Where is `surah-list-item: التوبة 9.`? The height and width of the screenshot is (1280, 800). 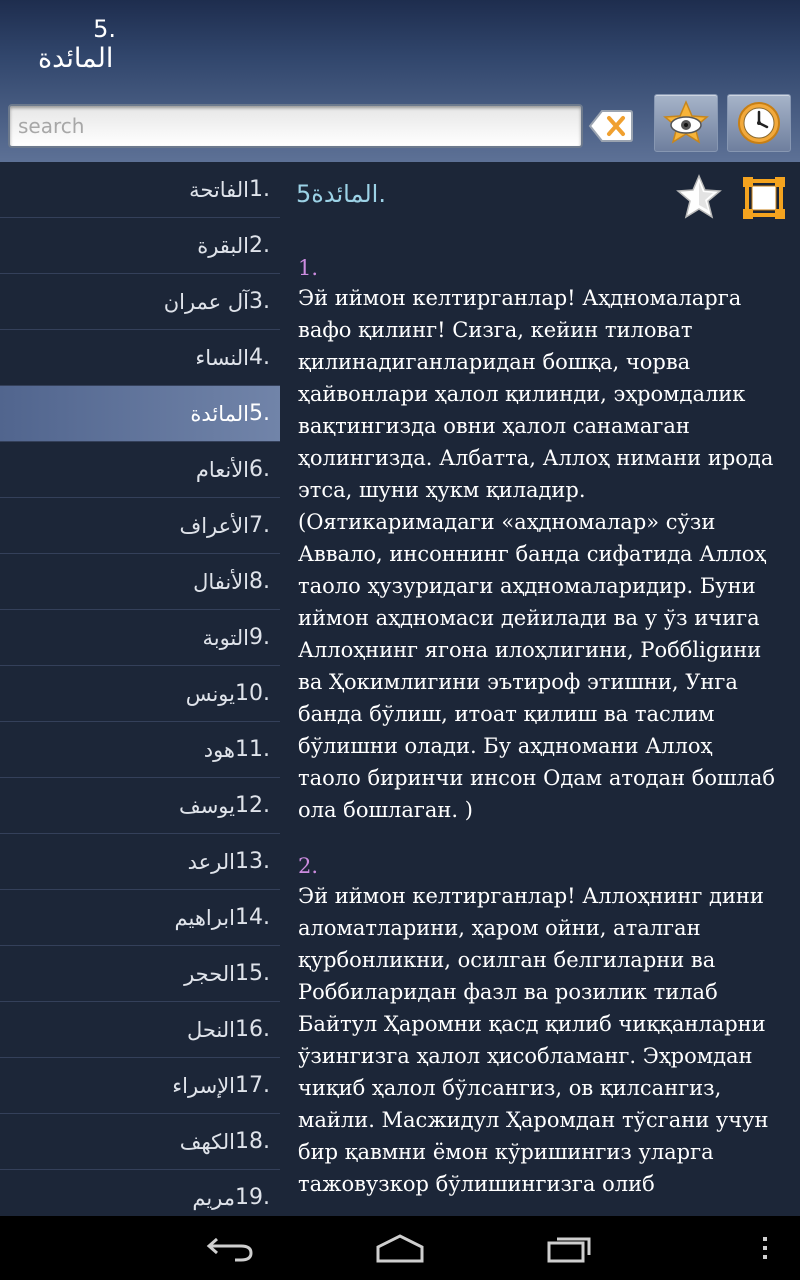 surah-list-item: التوبة 9. is located at coordinates (140, 638).